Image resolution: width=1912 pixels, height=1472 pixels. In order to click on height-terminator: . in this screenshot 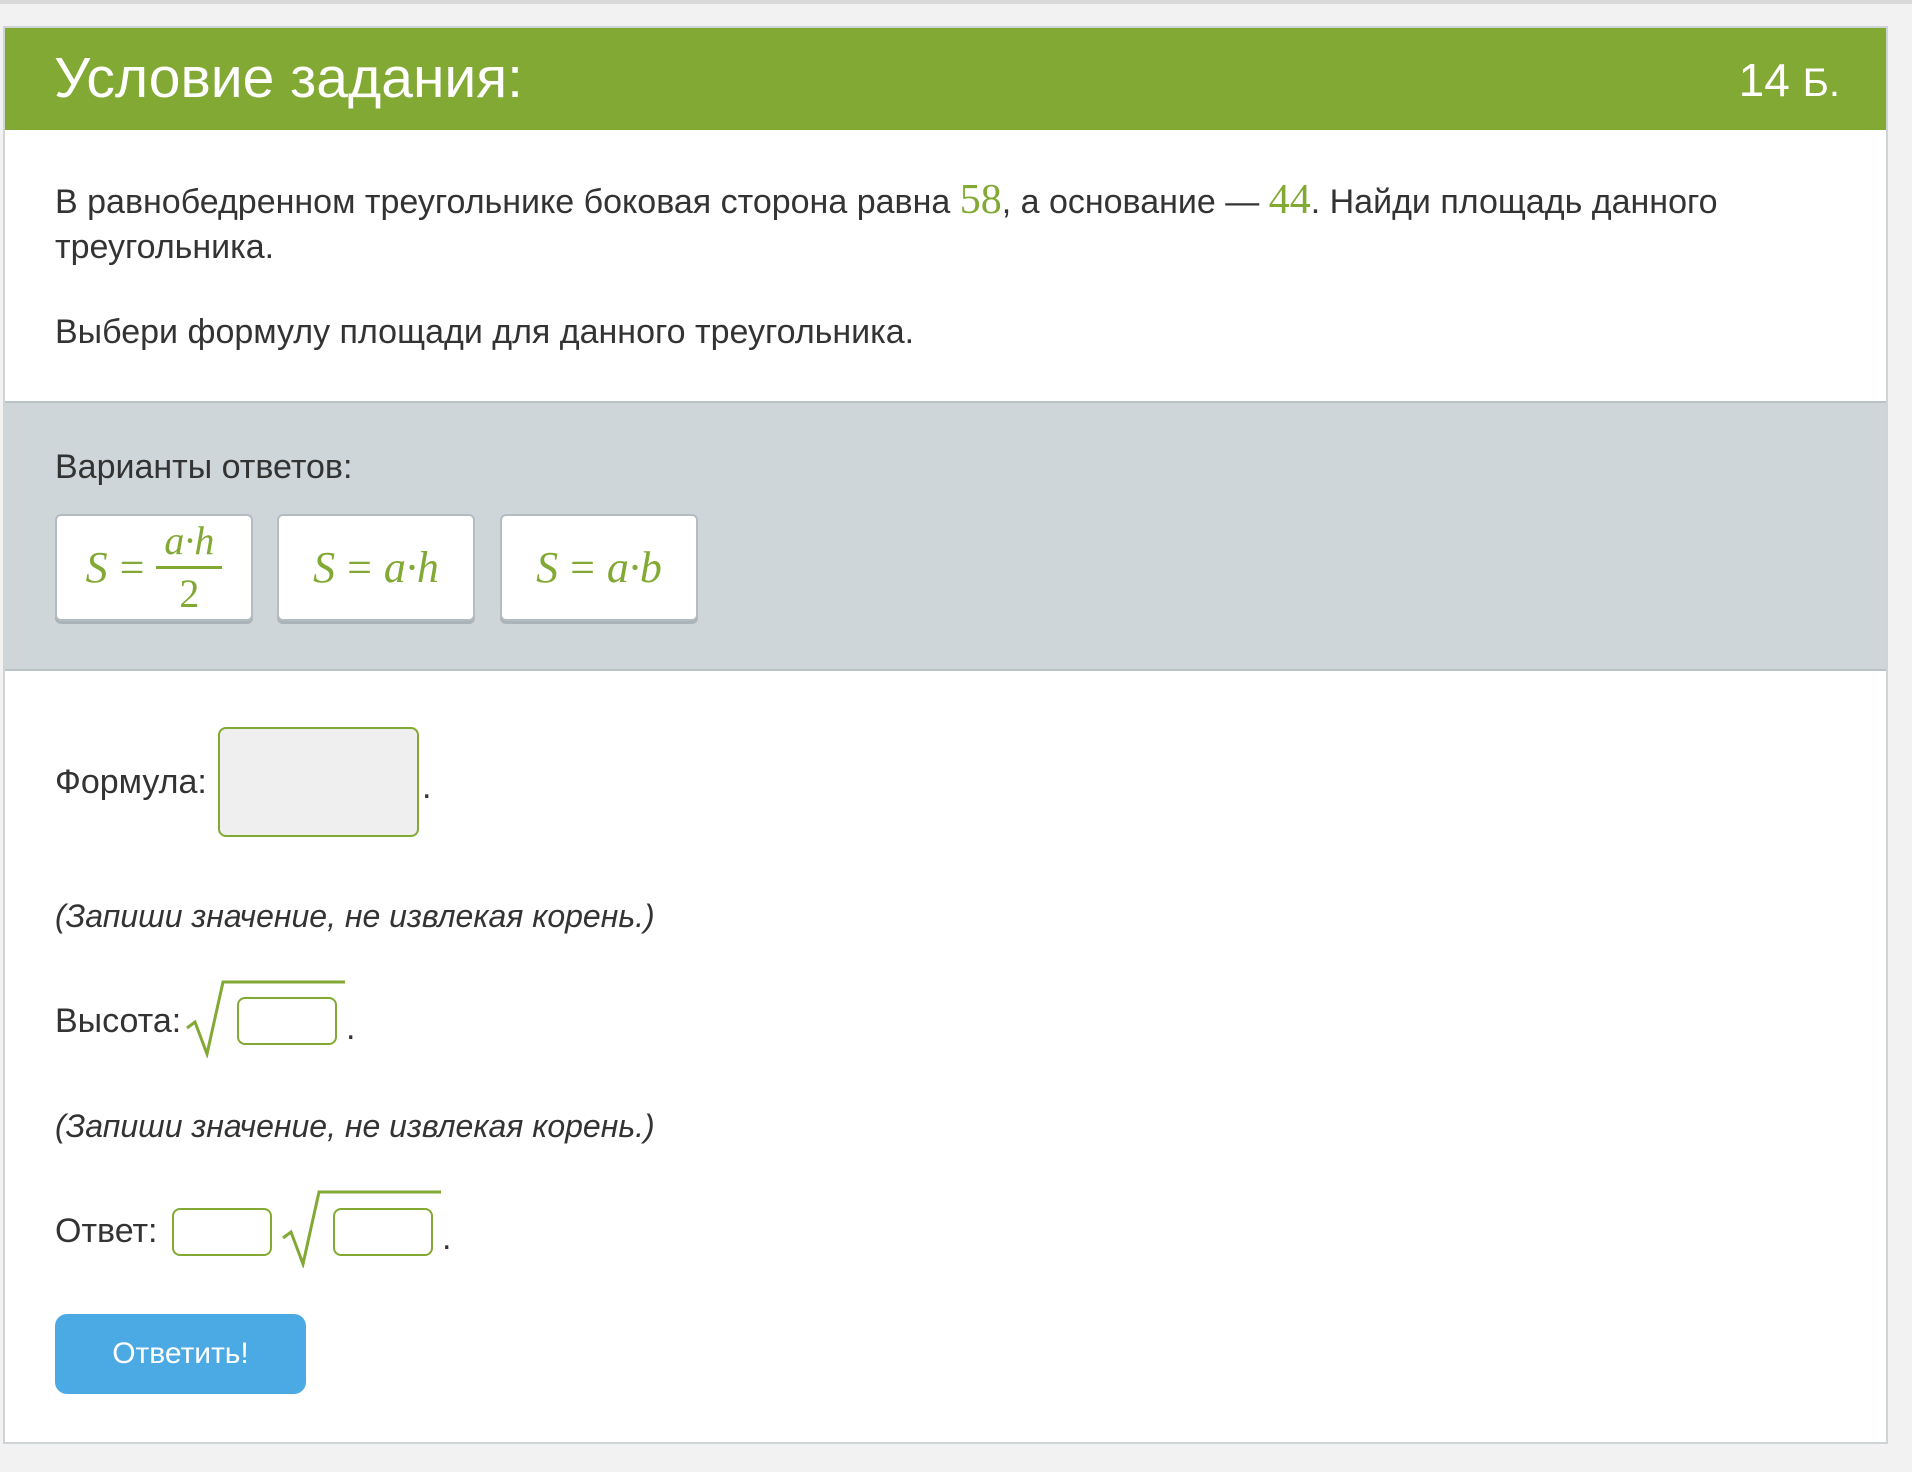, I will do `click(351, 1028)`.